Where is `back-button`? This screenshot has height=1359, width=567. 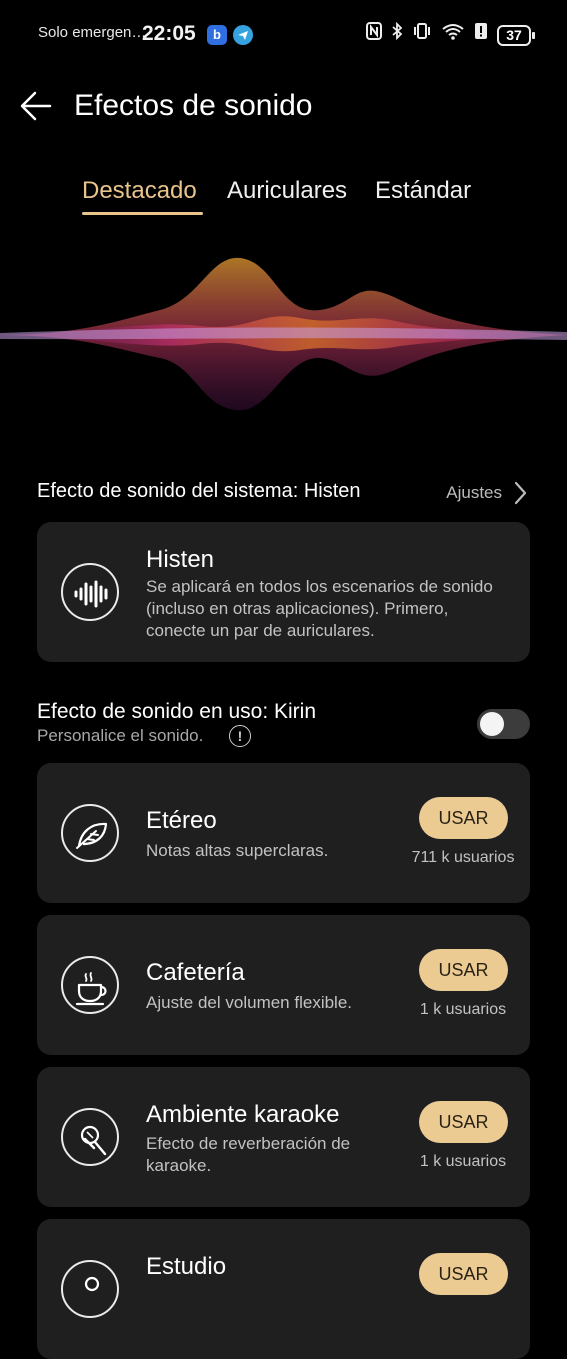
back-button is located at coordinates (36, 106).